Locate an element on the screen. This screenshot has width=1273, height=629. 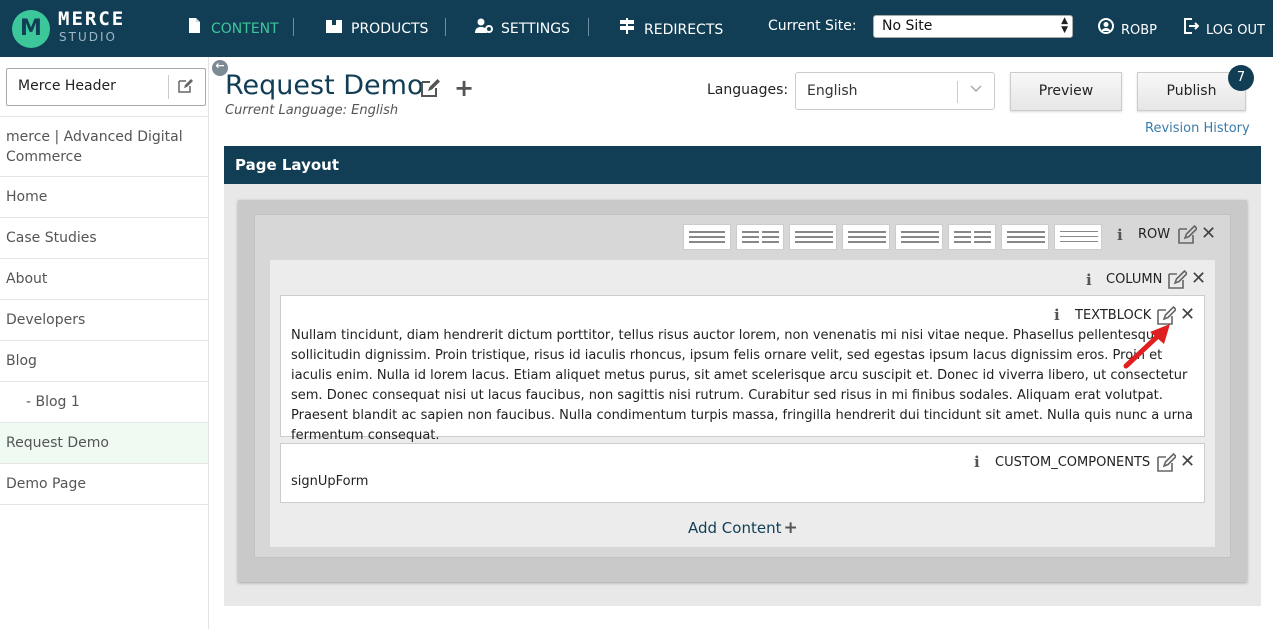
header-selector-label: Merce Header is located at coordinates (67, 86).